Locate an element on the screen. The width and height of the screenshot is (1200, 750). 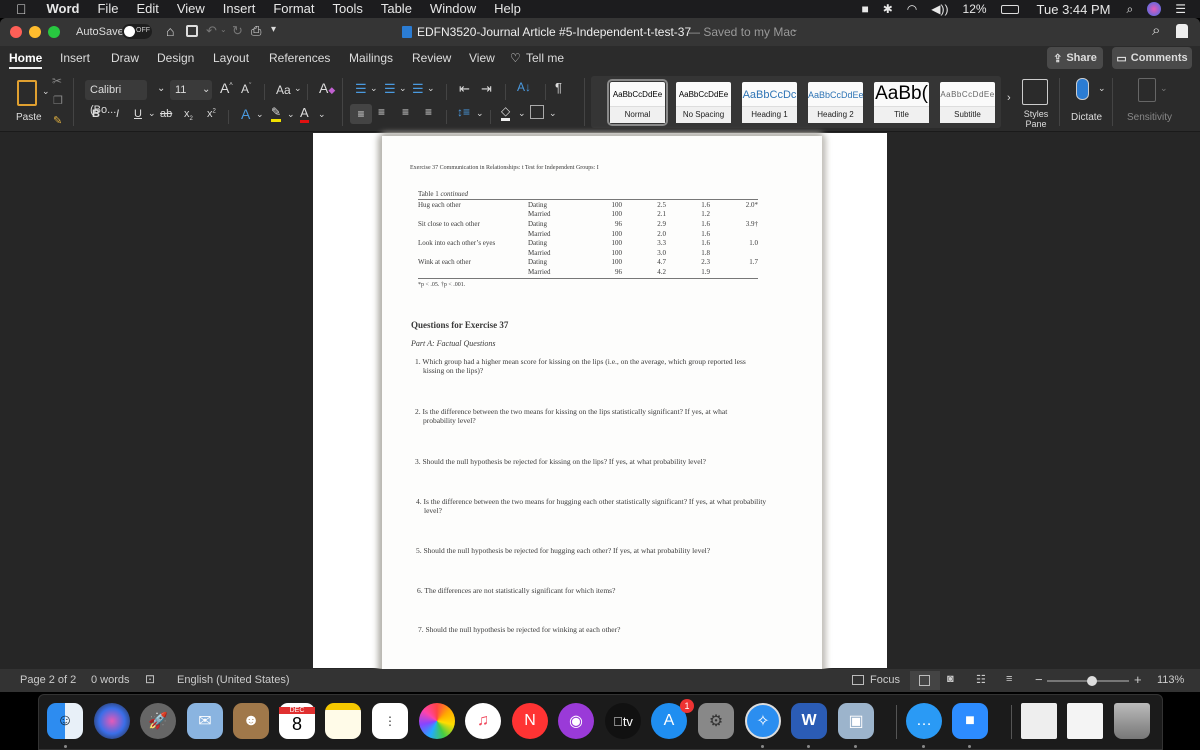
font-color-icon: A is located at coordinates (304, 114).